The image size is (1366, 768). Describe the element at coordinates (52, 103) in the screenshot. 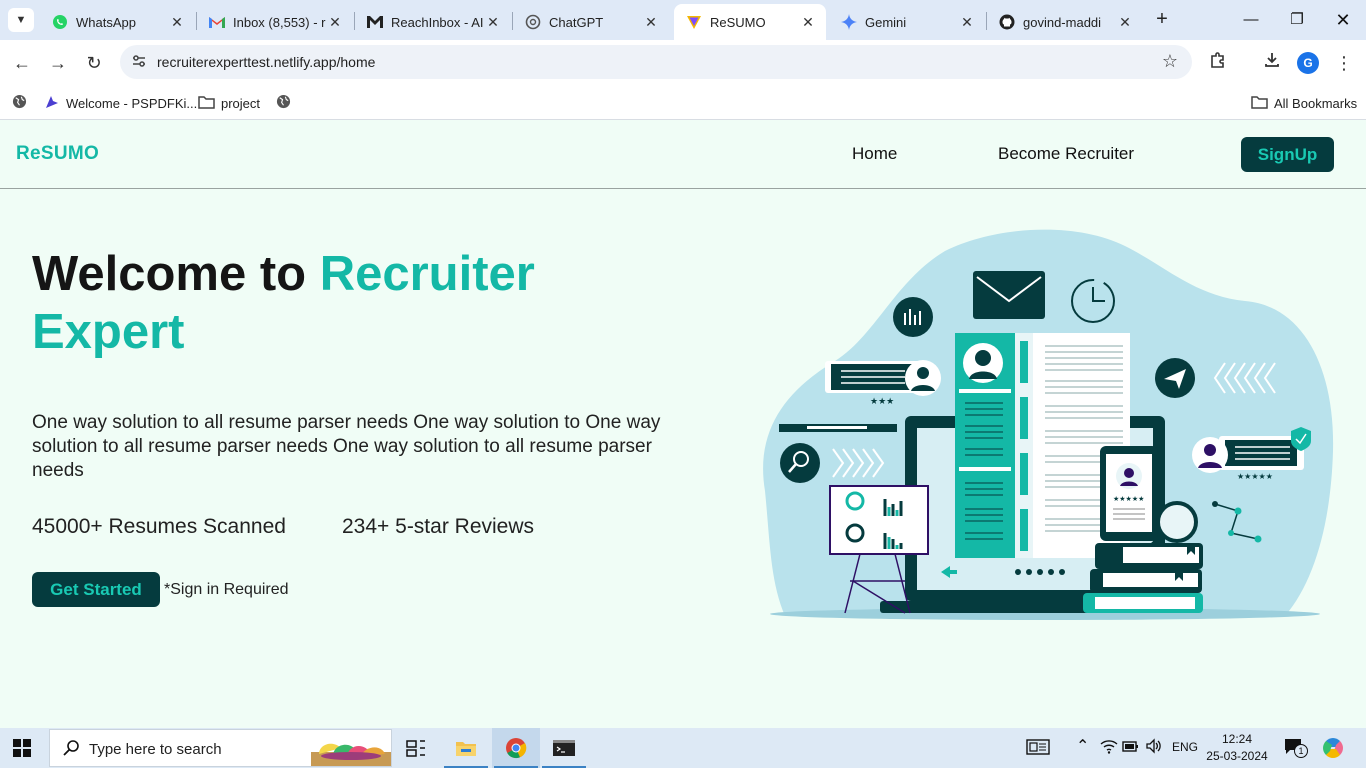

I see `pspdfkit-icon` at that location.